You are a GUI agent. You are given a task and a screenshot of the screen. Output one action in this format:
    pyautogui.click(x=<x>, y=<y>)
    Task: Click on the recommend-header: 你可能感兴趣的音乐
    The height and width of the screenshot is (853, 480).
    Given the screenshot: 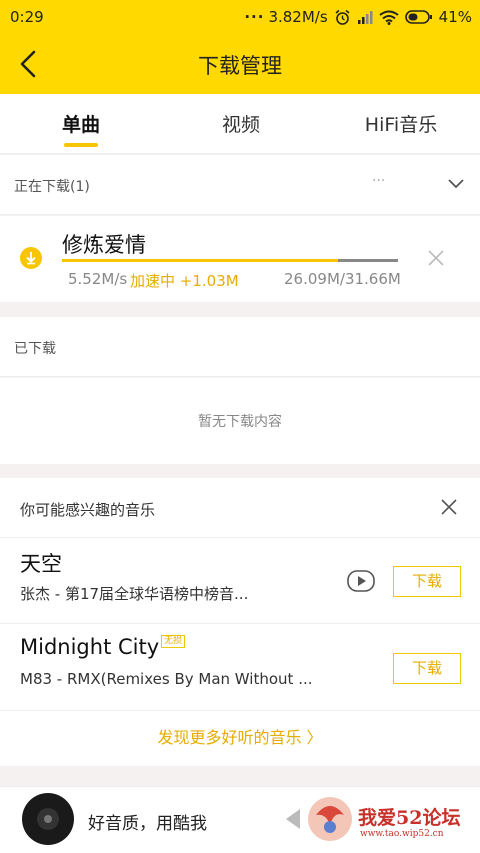 What is the action you would take?
    pyautogui.click(x=240, y=508)
    